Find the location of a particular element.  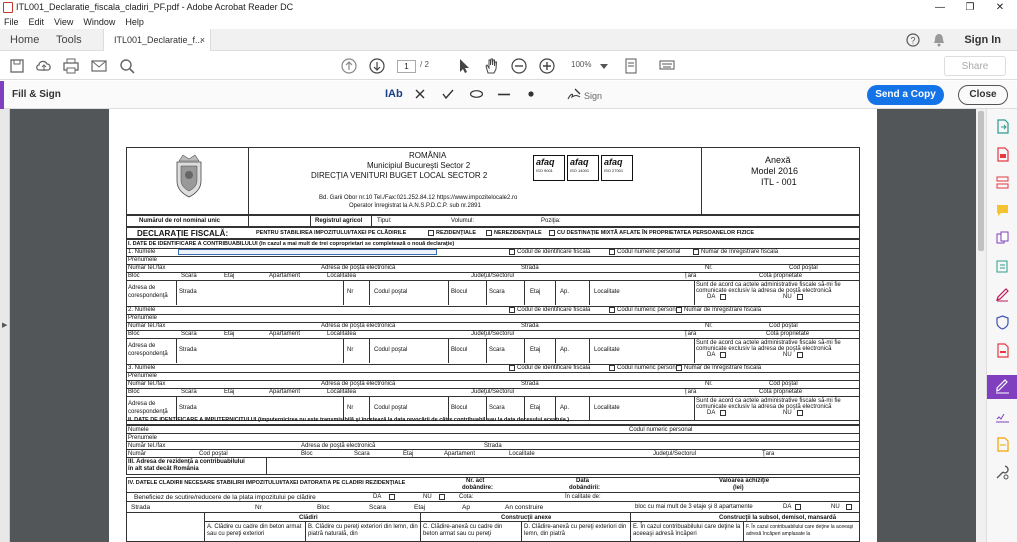

organize-pages-icon is located at coordinates (1002, 182).